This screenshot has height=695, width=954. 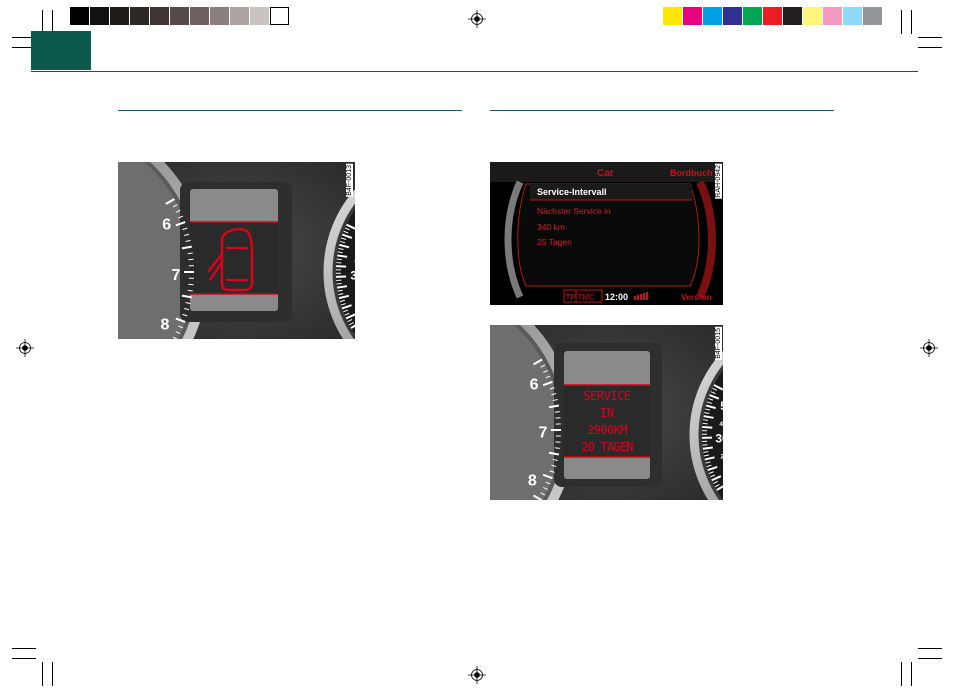 I want to click on section-rule-left, so click(x=290, y=110).